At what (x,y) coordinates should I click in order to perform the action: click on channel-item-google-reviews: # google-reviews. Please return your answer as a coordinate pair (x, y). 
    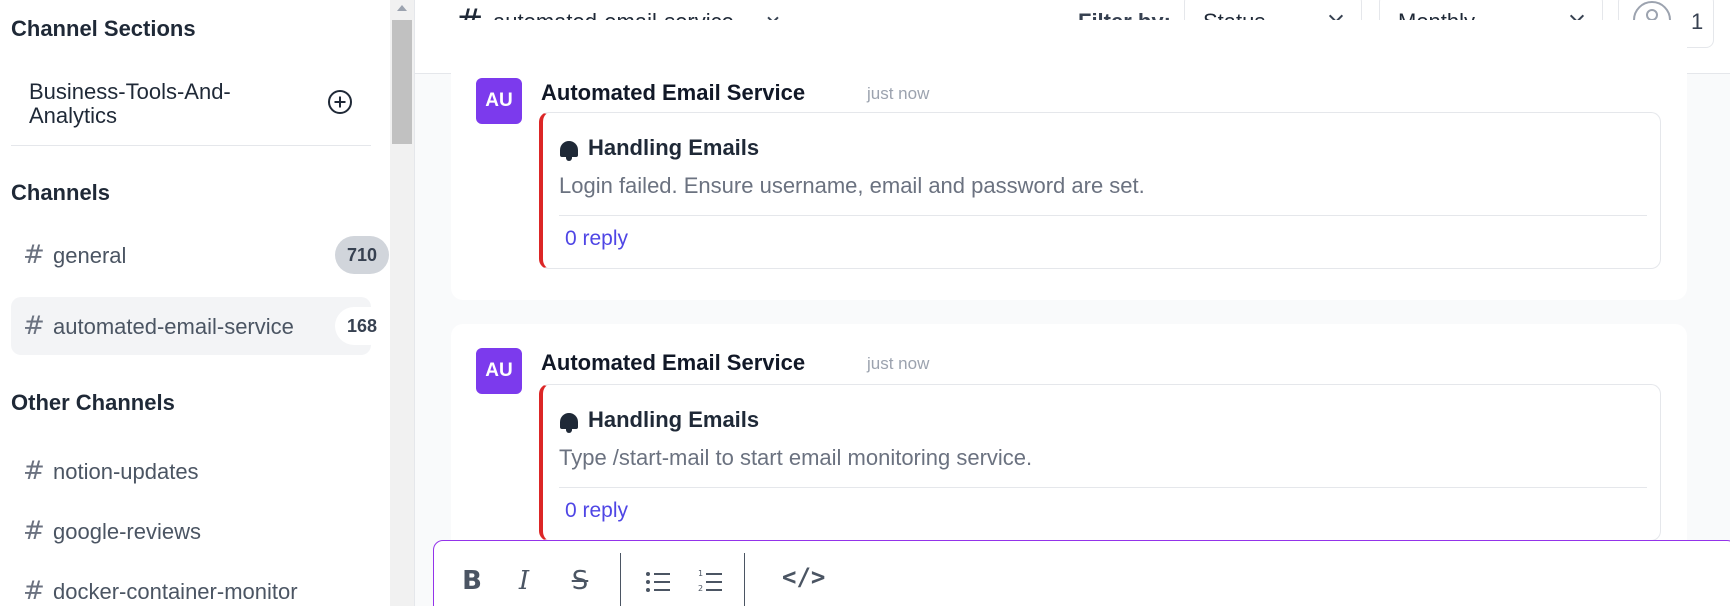
    Looking at the image, I should click on (191, 531).